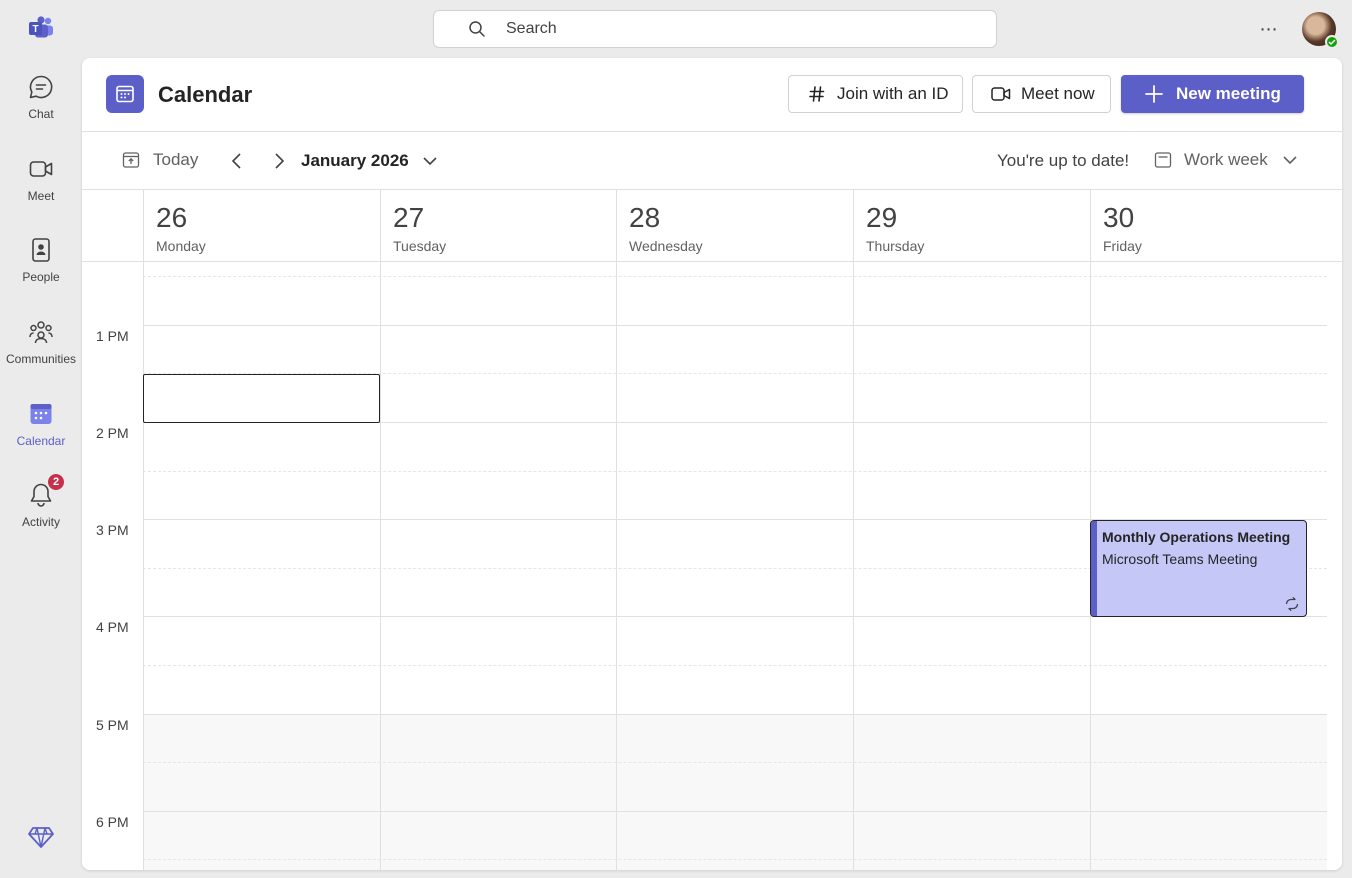 The height and width of the screenshot is (878, 1352). Describe the element at coordinates (112, 725) in the screenshot. I see `time-label: 5 PM` at that location.